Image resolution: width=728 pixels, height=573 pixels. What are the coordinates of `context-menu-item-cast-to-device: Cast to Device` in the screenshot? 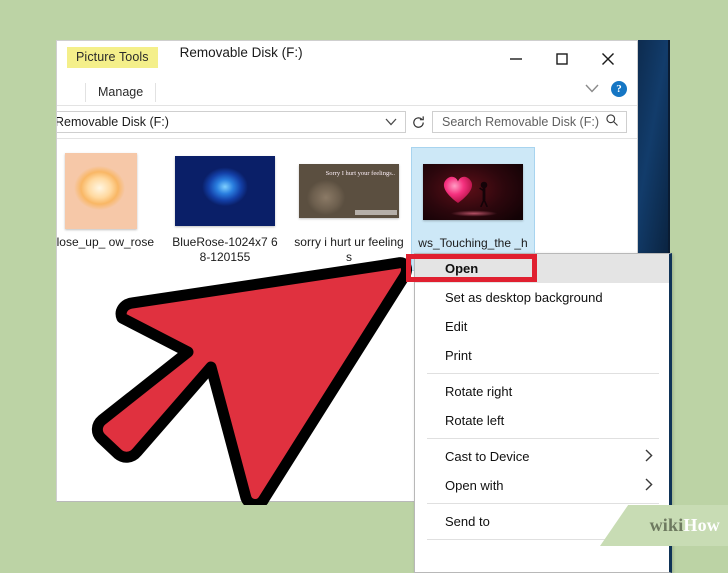 It's located at (542, 456).